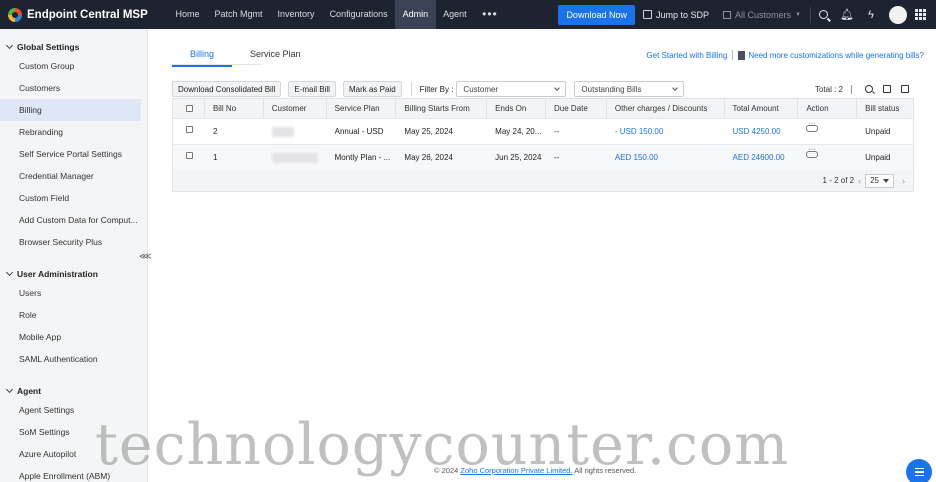 The image size is (936, 482). What do you see at coordinates (762, 131) in the screenshot?
I see `total-amount-link: USD 4250.00` at bounding box center [762, 131].